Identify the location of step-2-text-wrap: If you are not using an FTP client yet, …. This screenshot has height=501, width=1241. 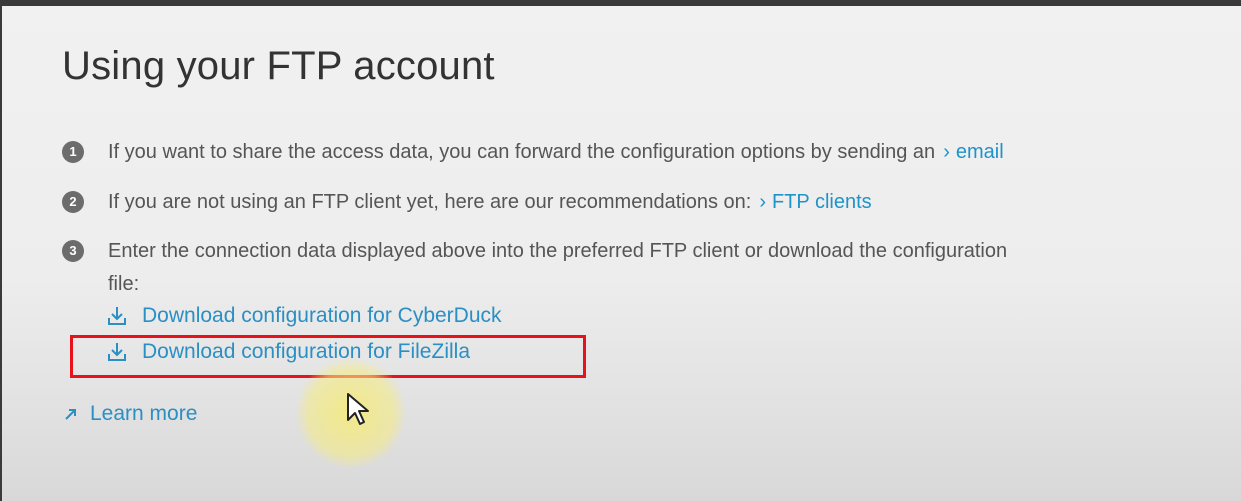
(490, 202).